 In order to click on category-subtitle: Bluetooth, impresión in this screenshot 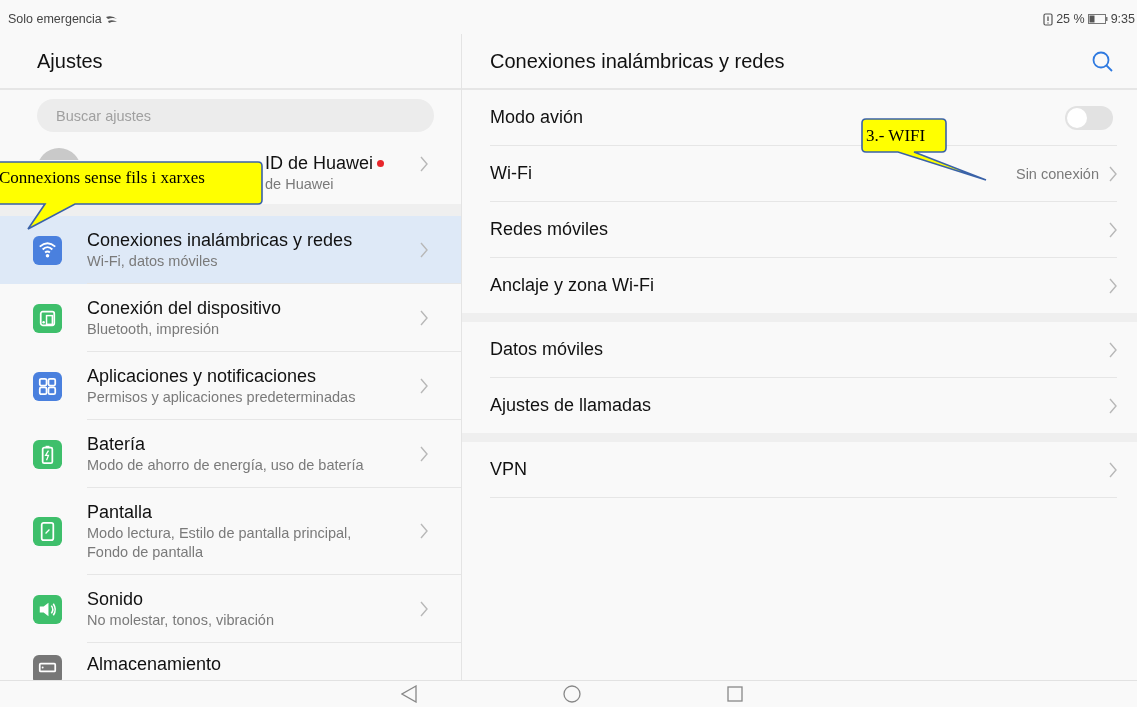, I will do `click(153, 329)`.